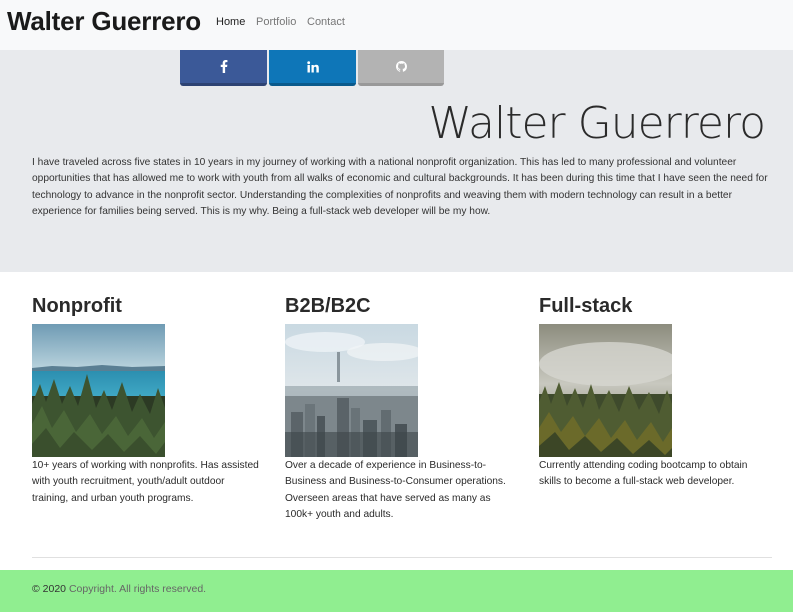 The image size is (793, 612). Describe the element at coordinates (137, 589) in the screenshot. I see `copyright-text: Copyright. All rights reserved.` at that location.